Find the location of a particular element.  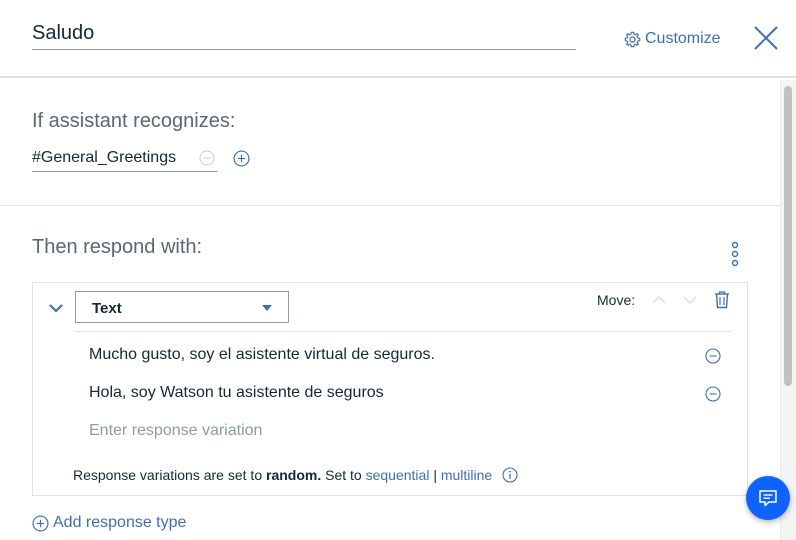

node-name-input: Saludo is located at coordinates (304, 35).